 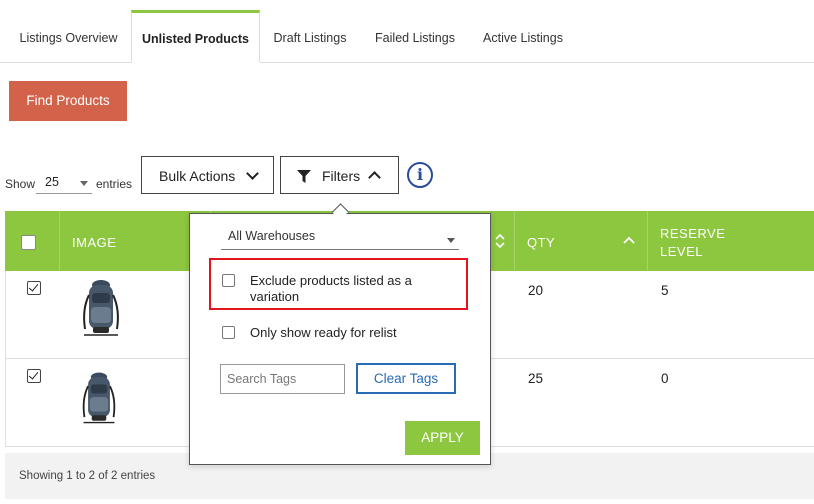 What do you see at coordinates (541, 242) in the screenshot?
I see `column-qty-label: QTY` at bounding box center [541, 242].